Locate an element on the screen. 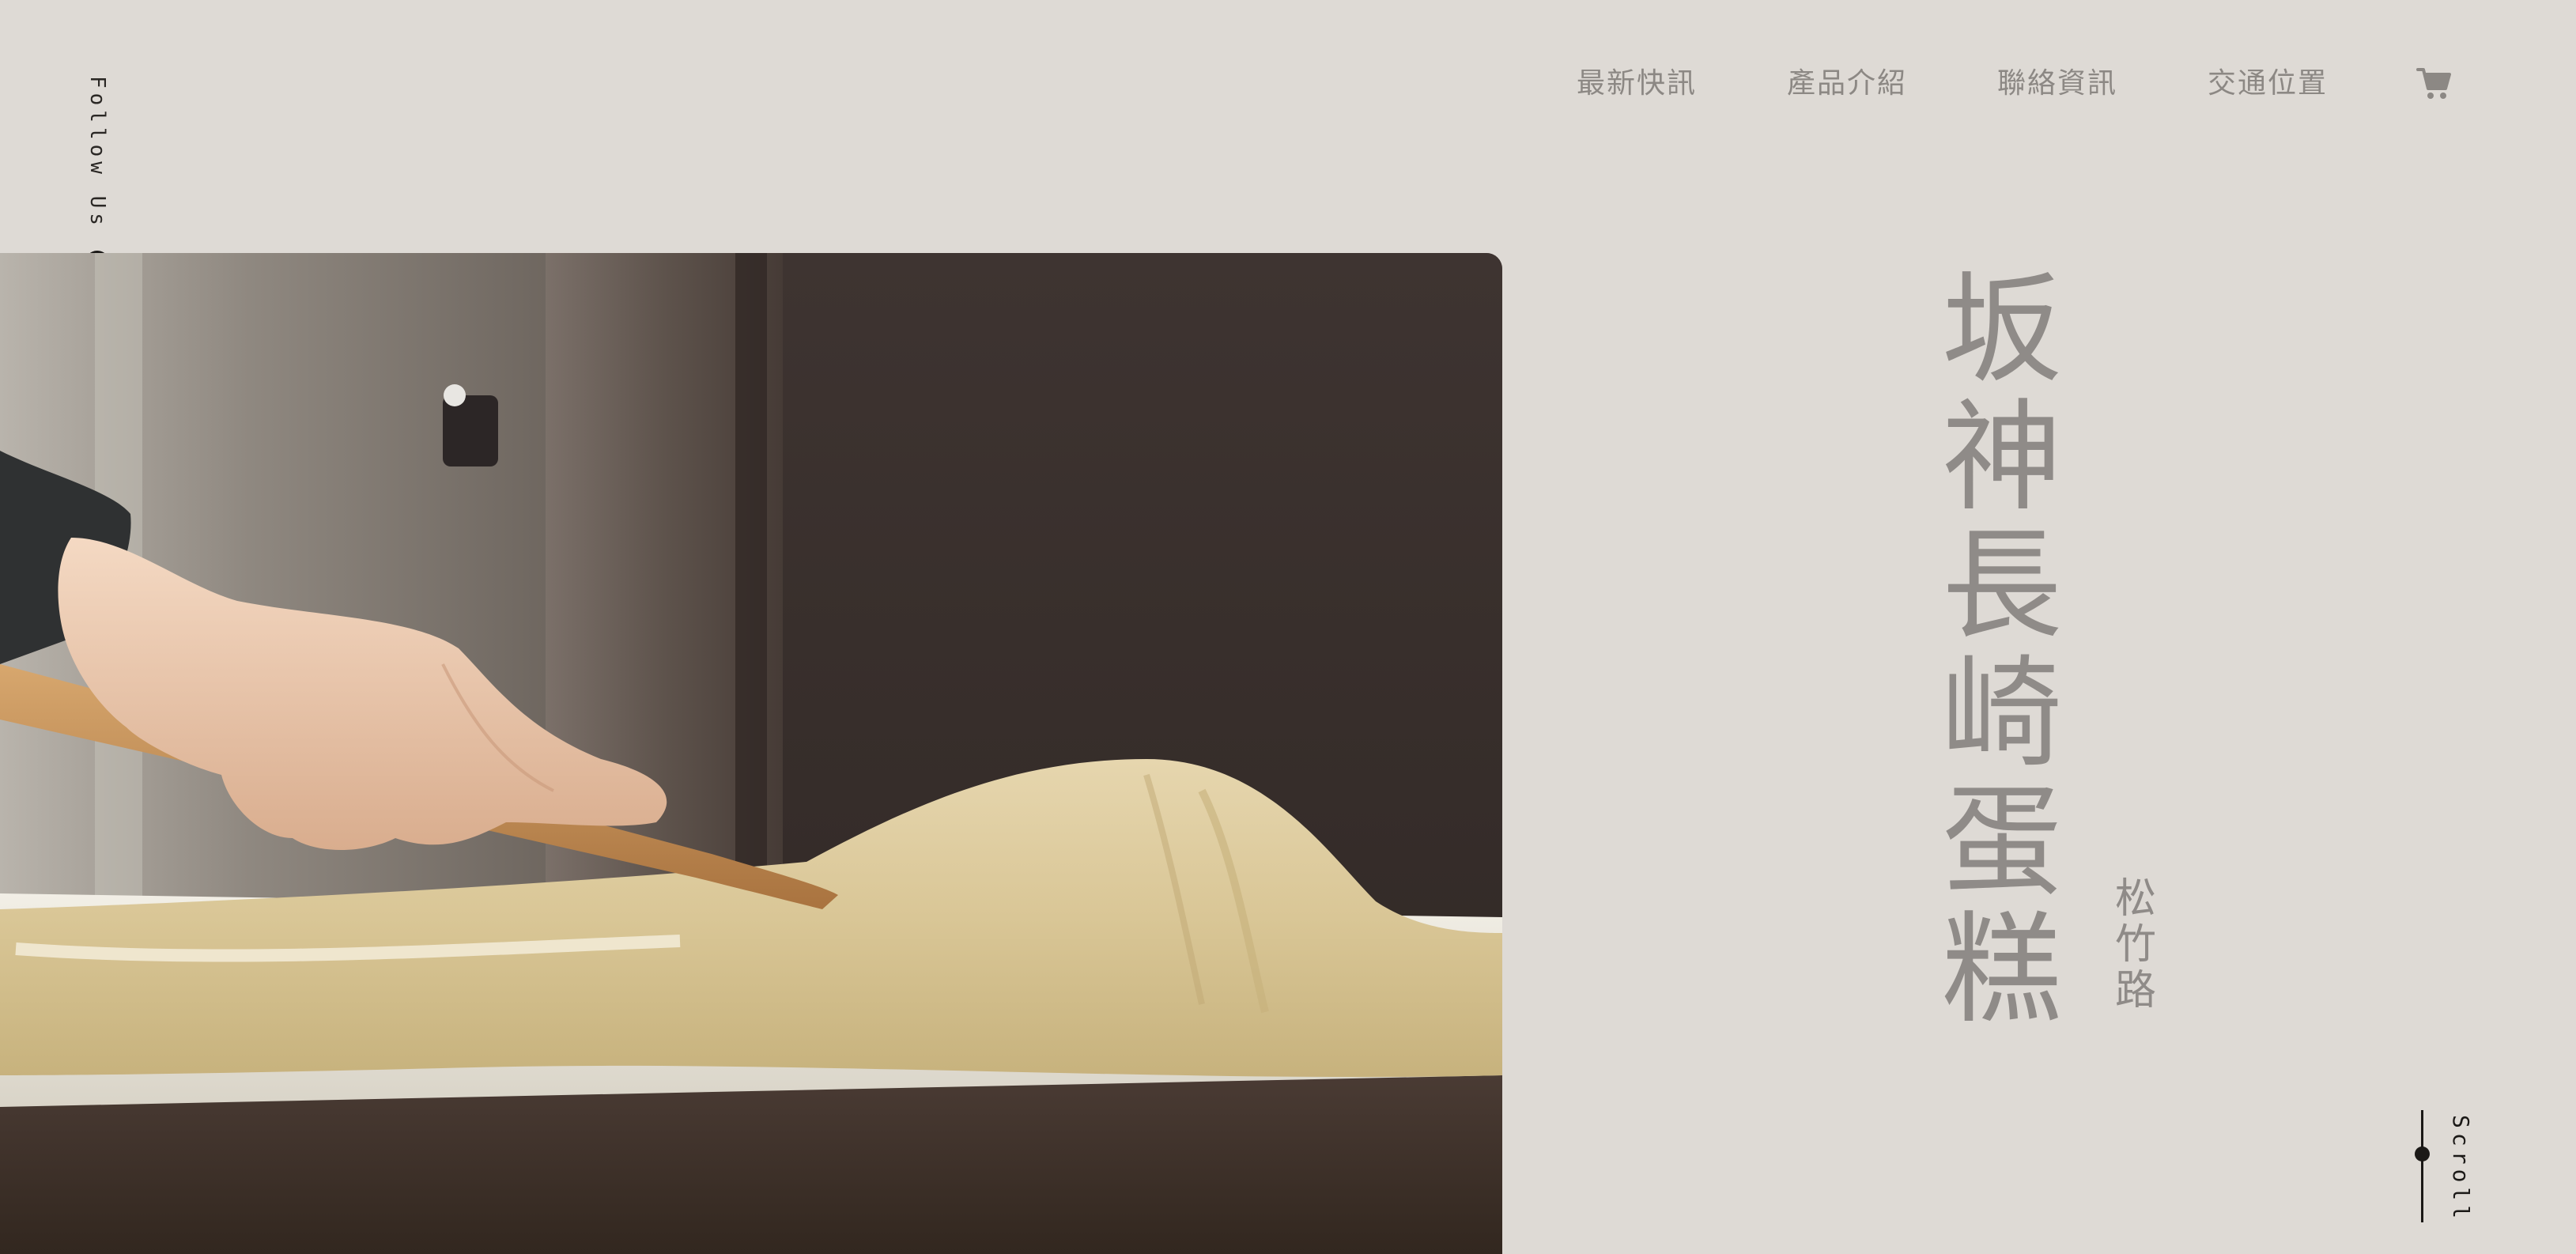 The width and height of the screenshot is (2576, 1254). subtitle-char: 竹 is located at coordinates (2135, 945).